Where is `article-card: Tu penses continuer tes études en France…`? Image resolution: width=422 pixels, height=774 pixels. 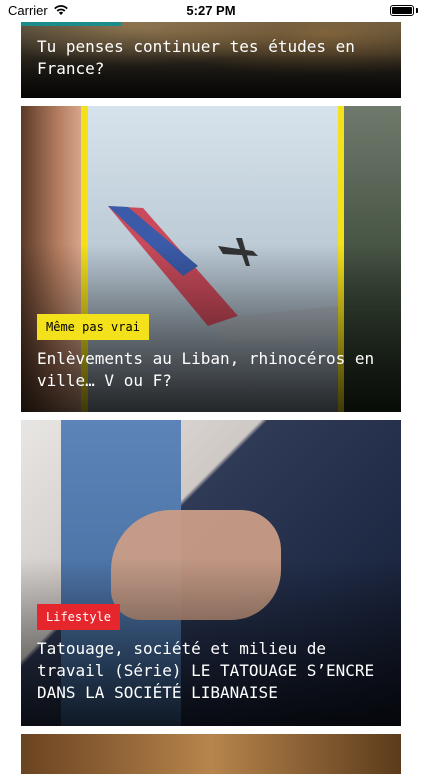
article-card: Tu penses continuer tes études en France… is located at coordinates (211, 58).